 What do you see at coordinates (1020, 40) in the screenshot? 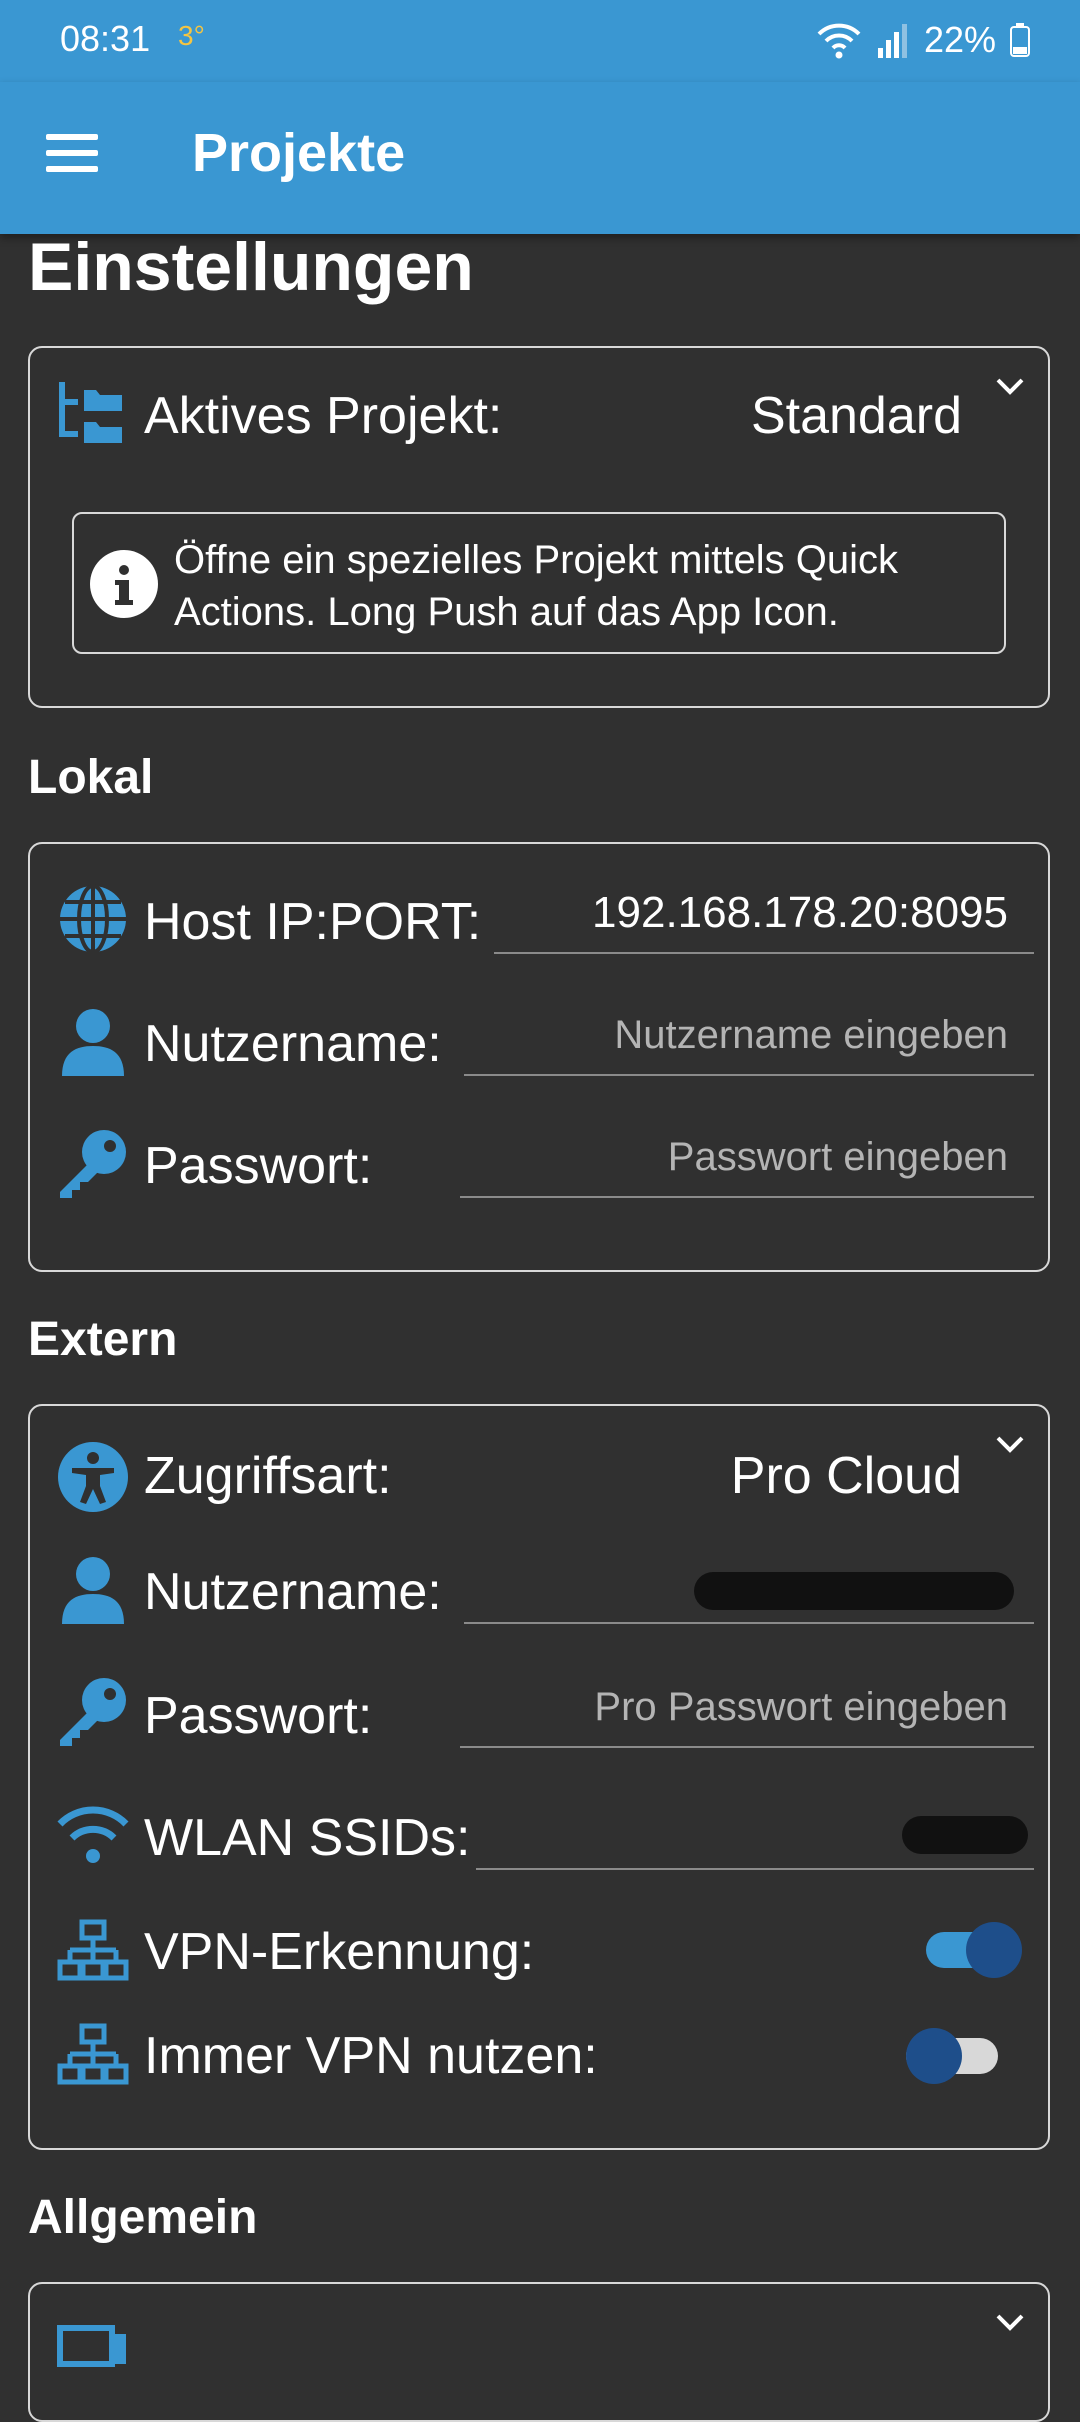
I see `battery-icon` at bounding box center [1020, 40].